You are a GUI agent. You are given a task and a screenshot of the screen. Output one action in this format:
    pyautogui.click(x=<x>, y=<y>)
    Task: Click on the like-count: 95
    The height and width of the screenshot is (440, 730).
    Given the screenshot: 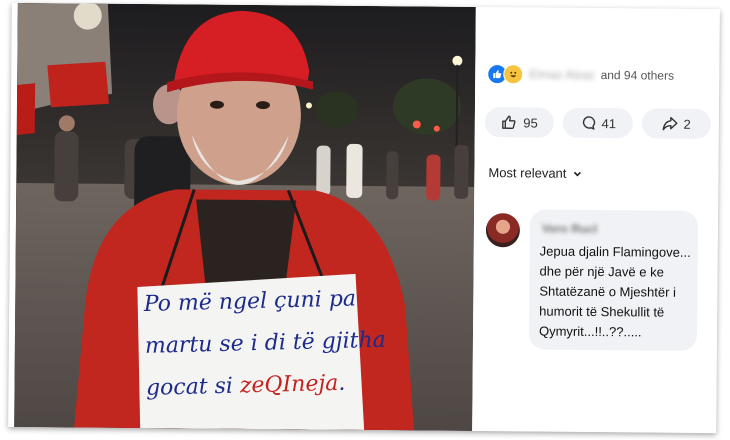 What is the action you would take?
    pyautogui.click(x=530, y=122)
    